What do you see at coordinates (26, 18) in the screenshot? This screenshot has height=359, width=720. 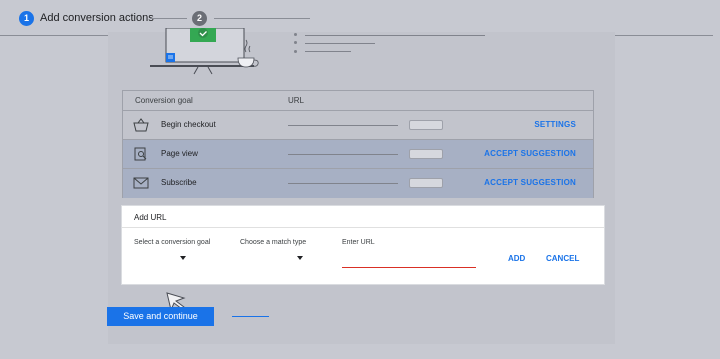 I see `step-1-number: 1` at bounding box center [26, 18].